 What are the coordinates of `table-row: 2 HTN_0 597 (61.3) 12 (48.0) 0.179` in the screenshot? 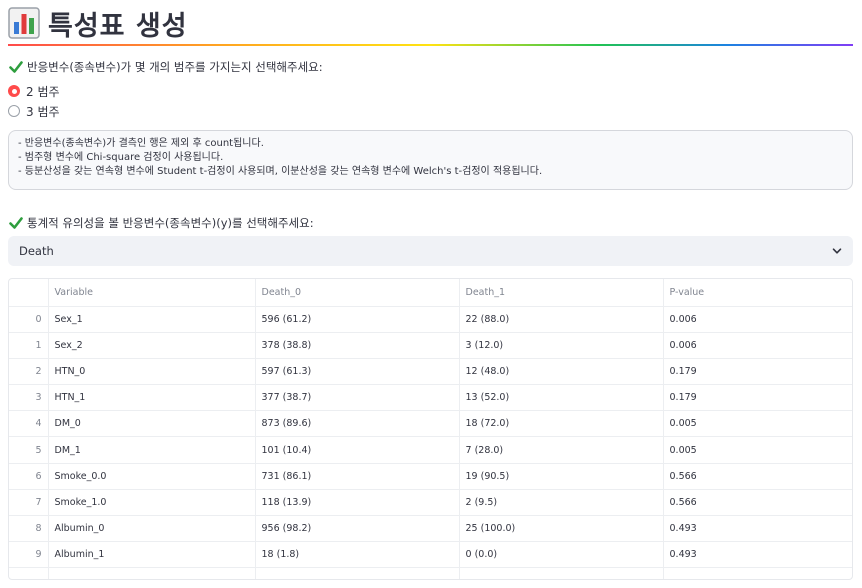 It's located at (430, 372).